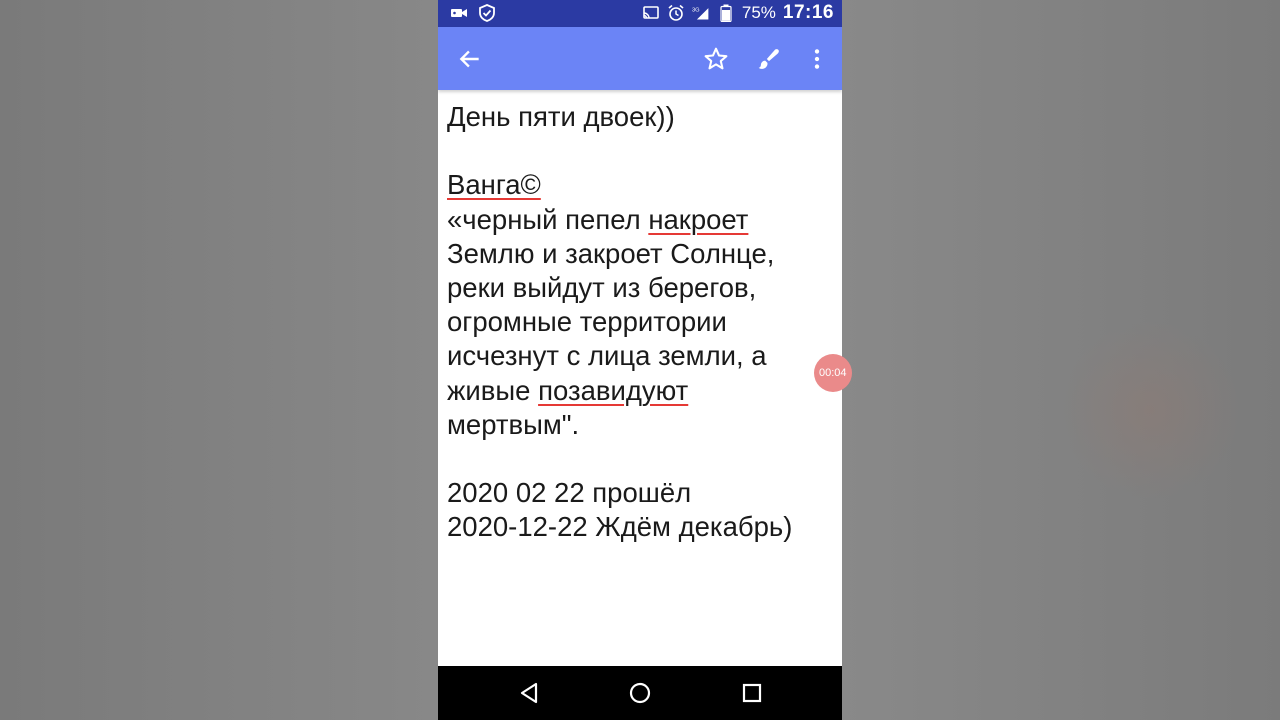  Describe the element at coordinates (752, 693) in the screenshot. I see `nav-recents-icon` at that location.